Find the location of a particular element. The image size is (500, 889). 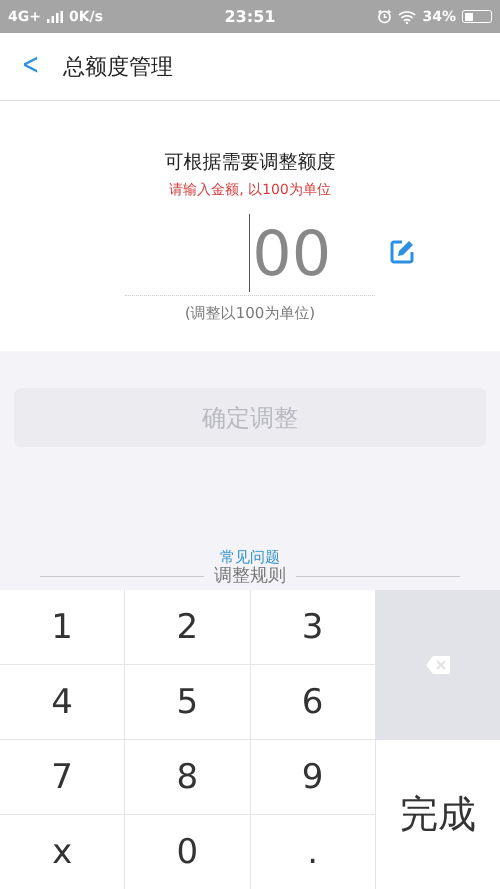

keypad-key: 2 is located at coordinates (187, 627).